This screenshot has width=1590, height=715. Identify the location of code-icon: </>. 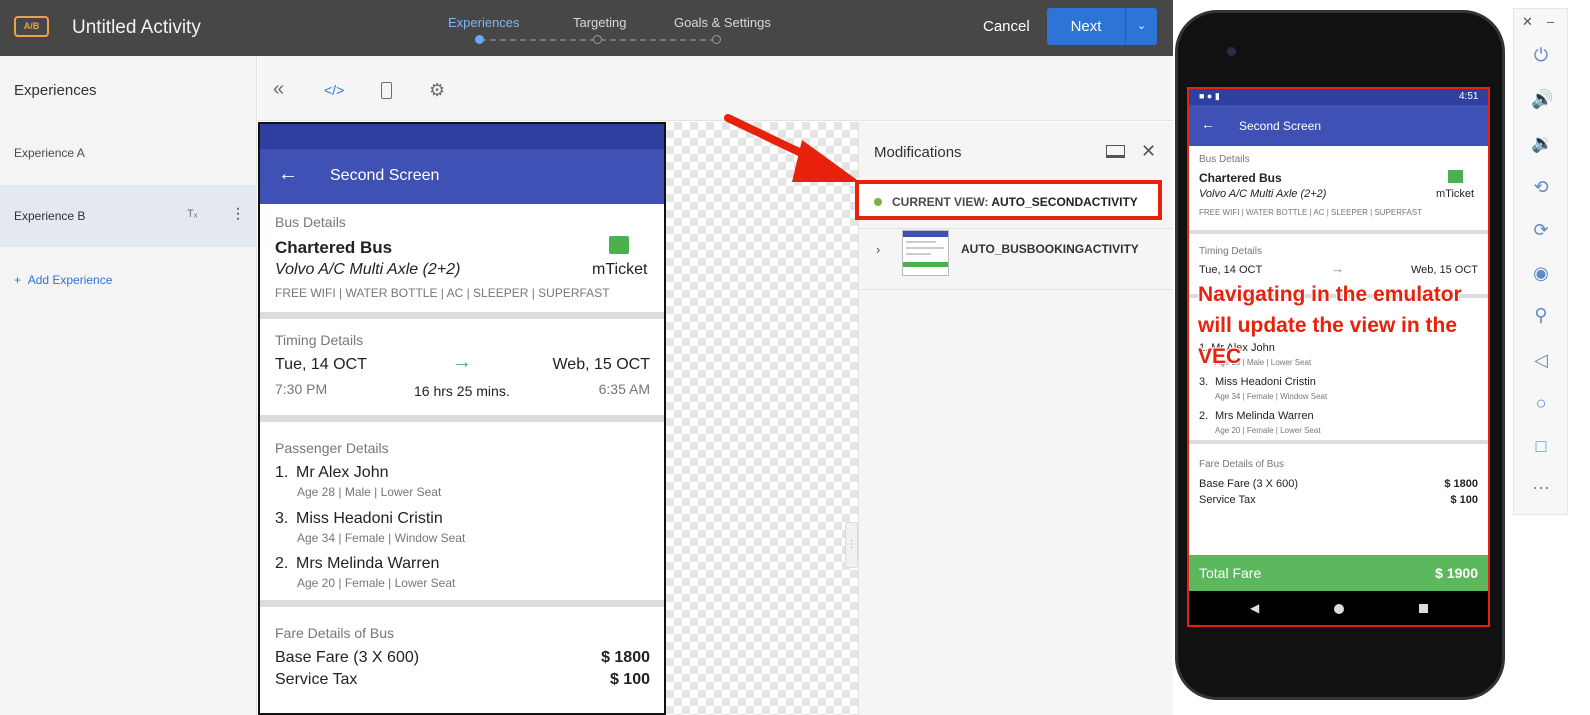
(334, 90).